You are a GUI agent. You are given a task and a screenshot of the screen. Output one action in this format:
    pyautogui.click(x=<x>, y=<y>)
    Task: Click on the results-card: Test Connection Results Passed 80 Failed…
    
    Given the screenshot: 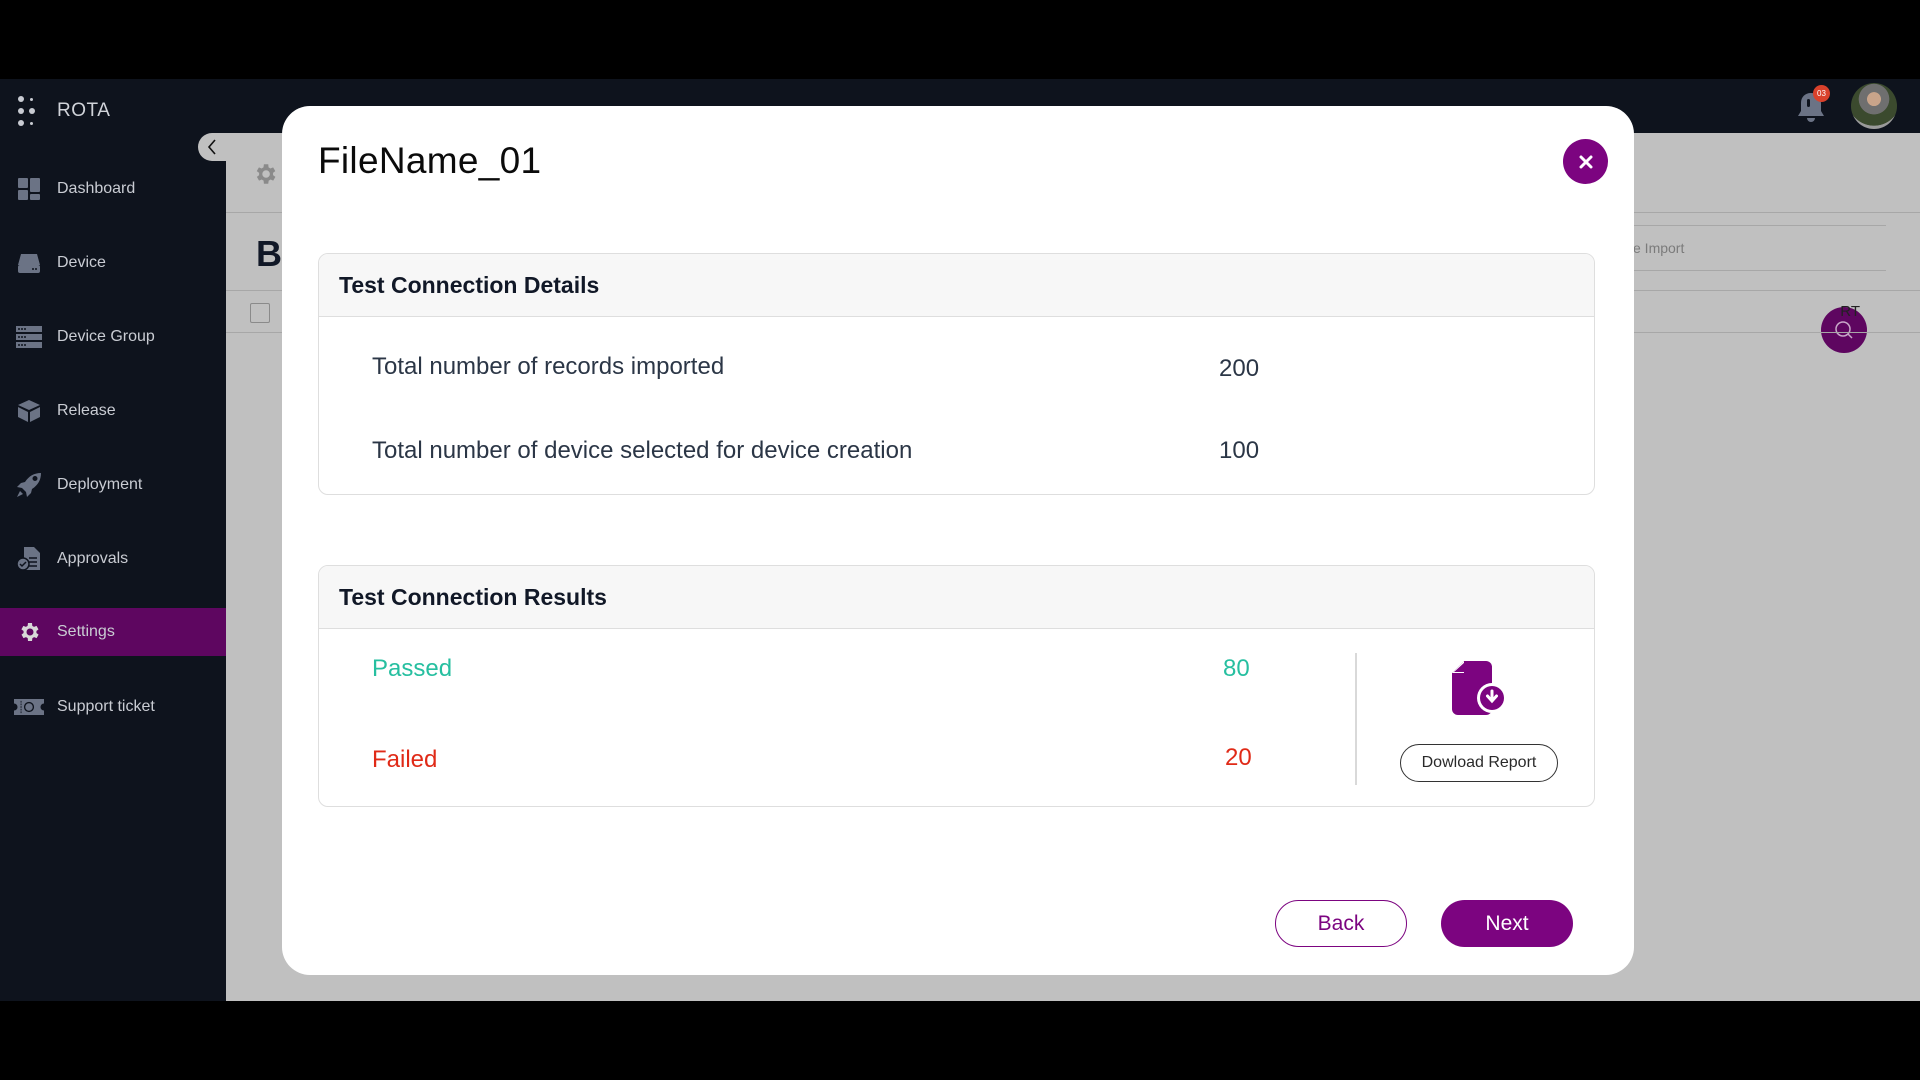 What is the action you would take?
    pyautogui.click(x=956, y=686)
    